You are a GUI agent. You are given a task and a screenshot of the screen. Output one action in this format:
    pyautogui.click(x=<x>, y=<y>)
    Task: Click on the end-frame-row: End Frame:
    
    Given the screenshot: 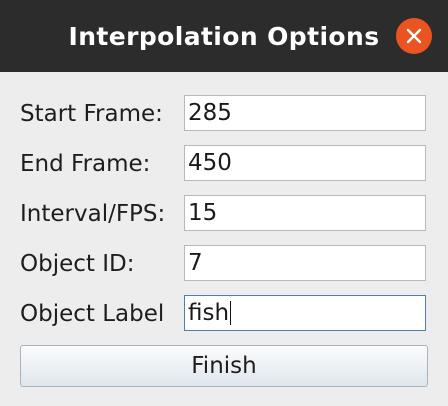 What is the action you would take?
    pyautogui.click(x=224, y=164)
    